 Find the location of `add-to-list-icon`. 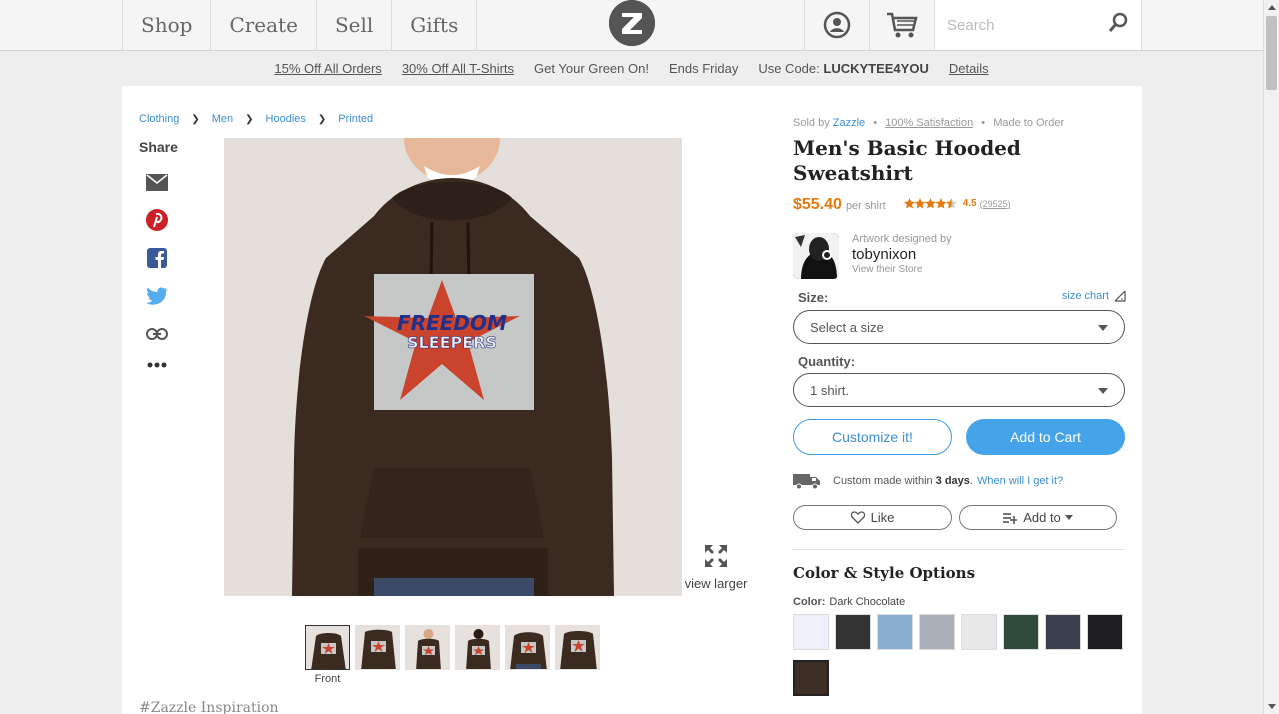

add-to-list-icon is located at coordinates (1010, 518).